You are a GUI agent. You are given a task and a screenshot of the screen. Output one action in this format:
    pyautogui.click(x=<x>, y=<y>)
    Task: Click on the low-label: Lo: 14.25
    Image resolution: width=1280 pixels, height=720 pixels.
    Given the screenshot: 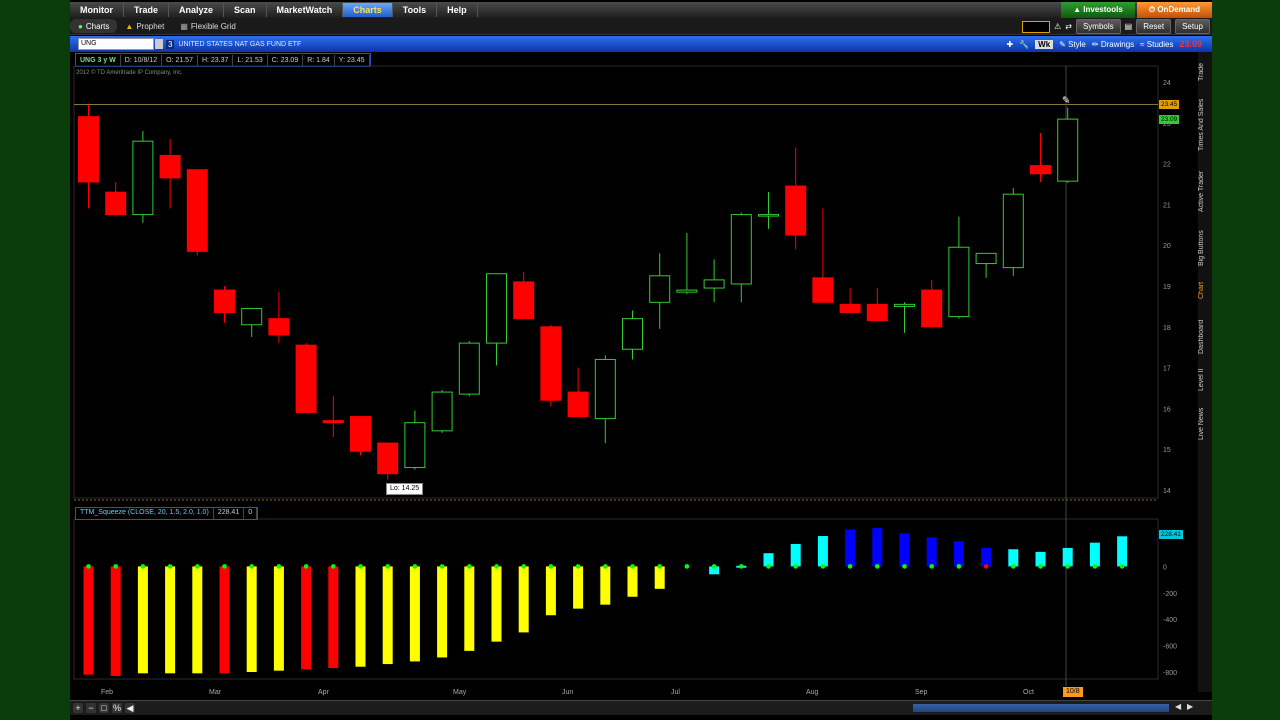 What is the action you would take?
    pyautogui.click(x=405, y=489)
    